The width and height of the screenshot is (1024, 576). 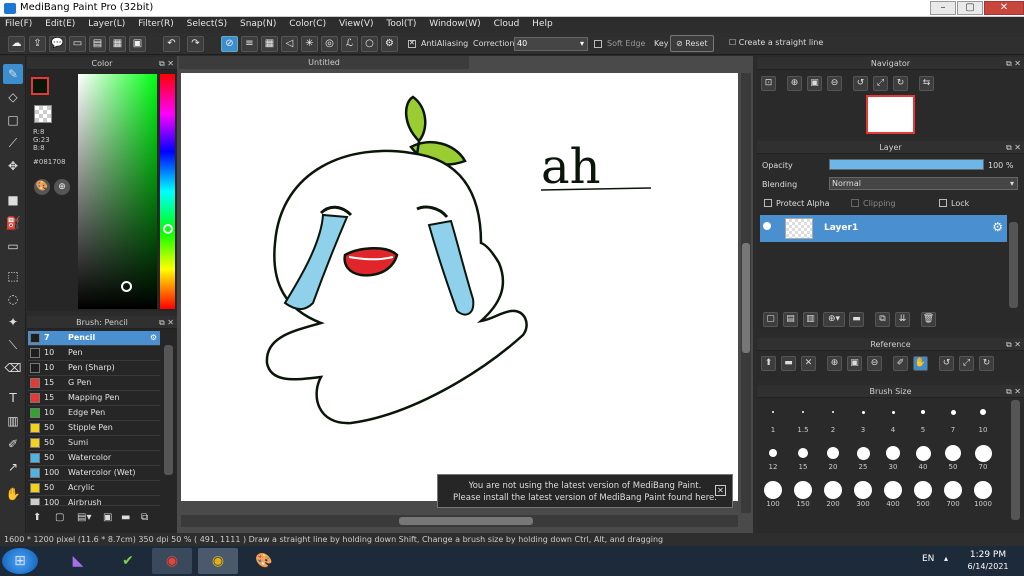 What do you see at coordinates (20, 561) in the screenshot?
I see `start-button: ⊞` at bounding box center [20, 561].